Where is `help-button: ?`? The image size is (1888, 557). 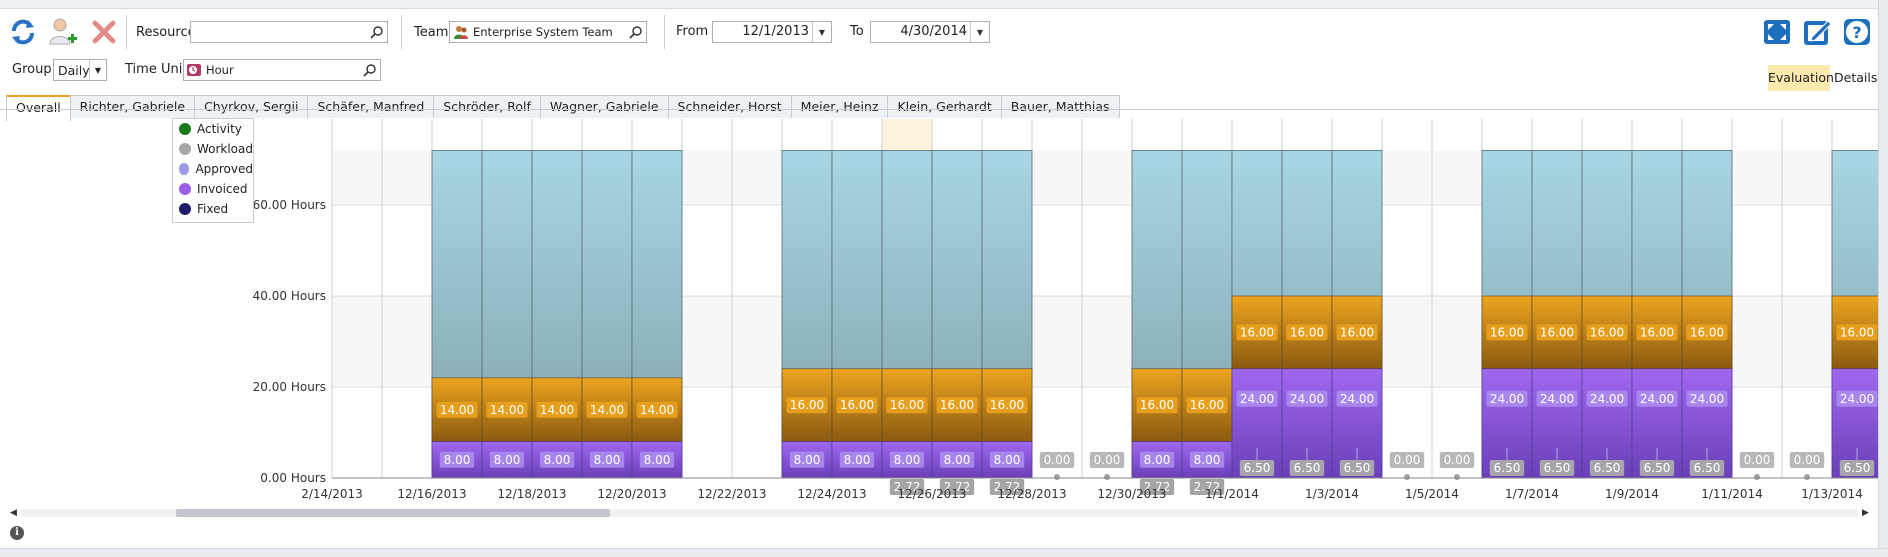 help-button: ? is located at coordinates (1857, 32).